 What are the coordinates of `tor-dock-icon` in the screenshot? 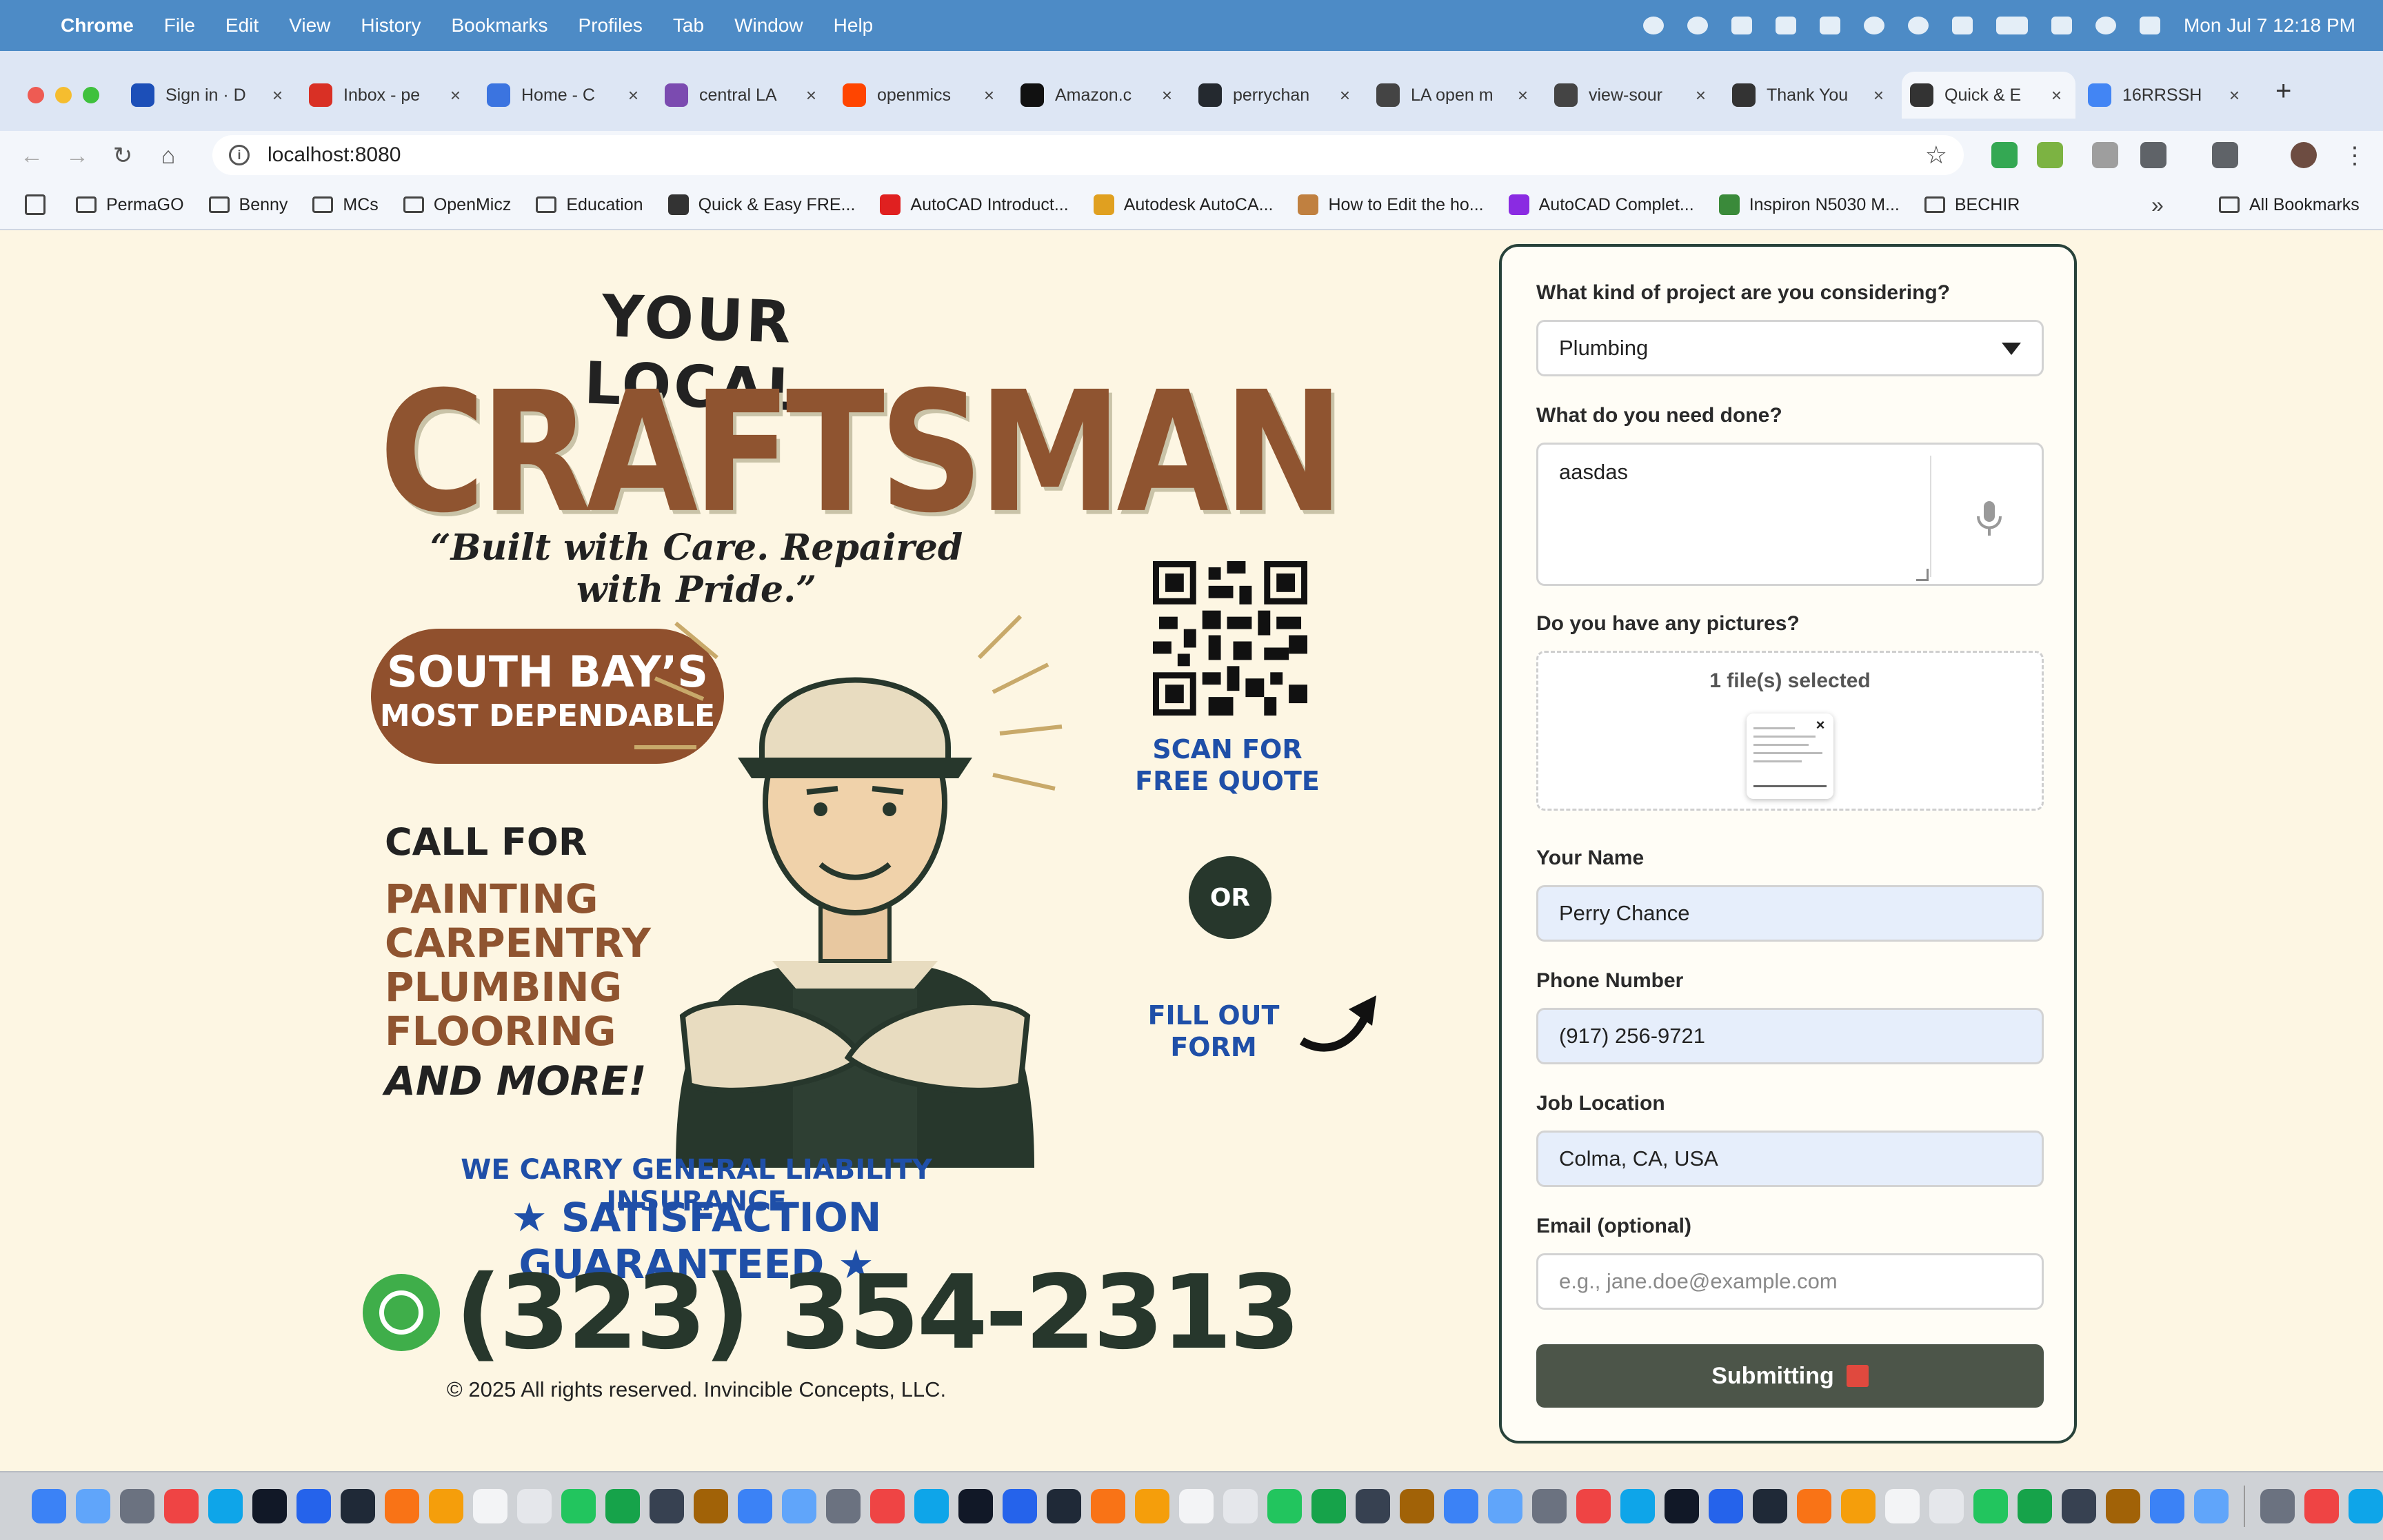 It's located at (1902, 1506).